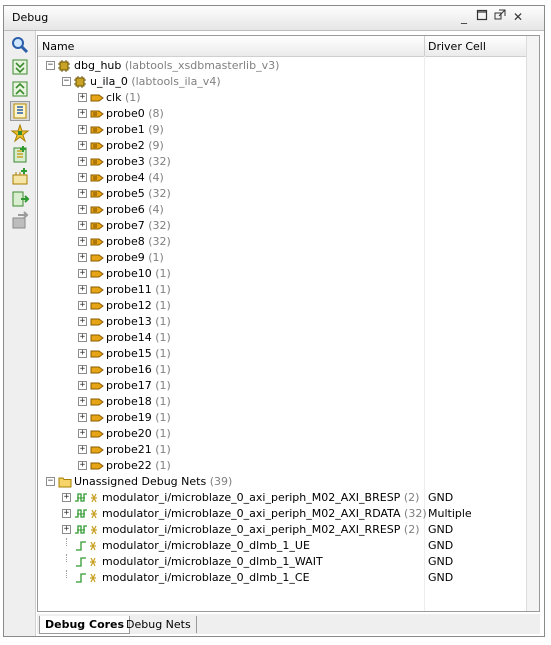  I want to click on tree-row: − dbg_hub (labtools_xsdbmasterlib_v3), so click(283, 66).